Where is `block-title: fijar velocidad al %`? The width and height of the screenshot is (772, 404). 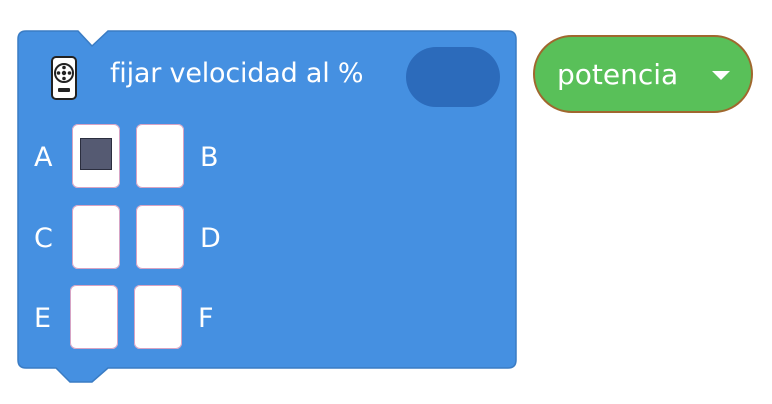 block-title: fijar velocidad al % is located at coordinates (237, 73).